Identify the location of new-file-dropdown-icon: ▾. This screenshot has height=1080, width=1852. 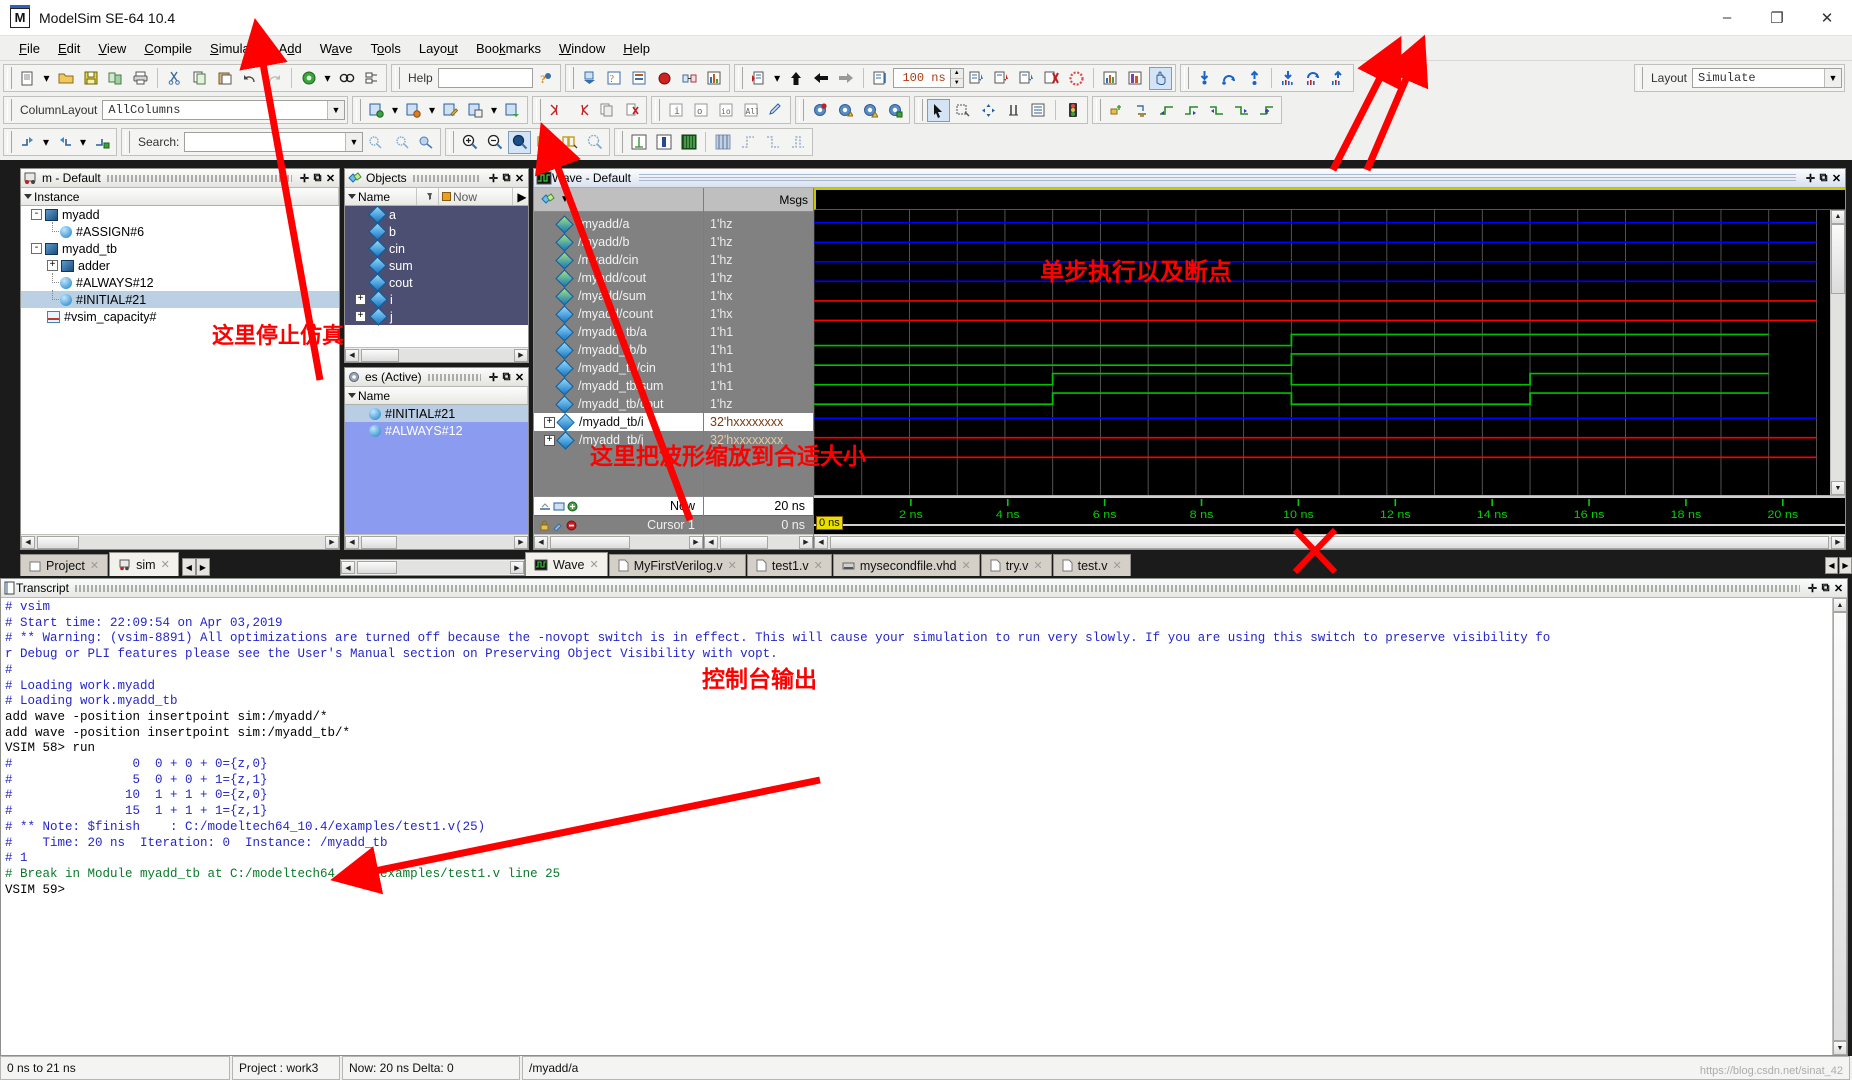
(46, 78).